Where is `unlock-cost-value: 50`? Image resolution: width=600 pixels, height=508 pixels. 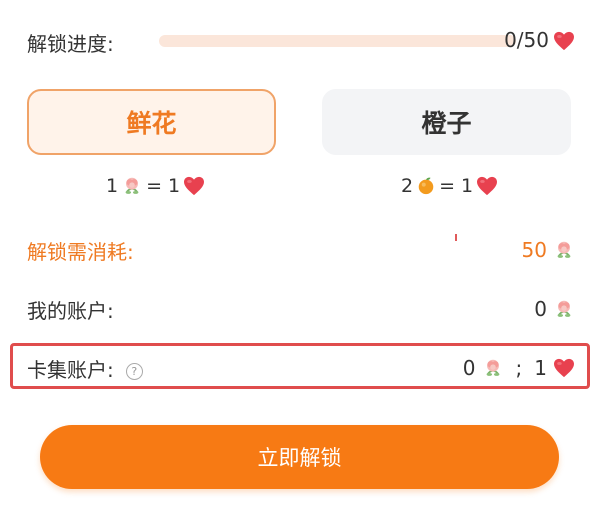 unlock-cost-value: 50 is located at coordinates (534, 250).